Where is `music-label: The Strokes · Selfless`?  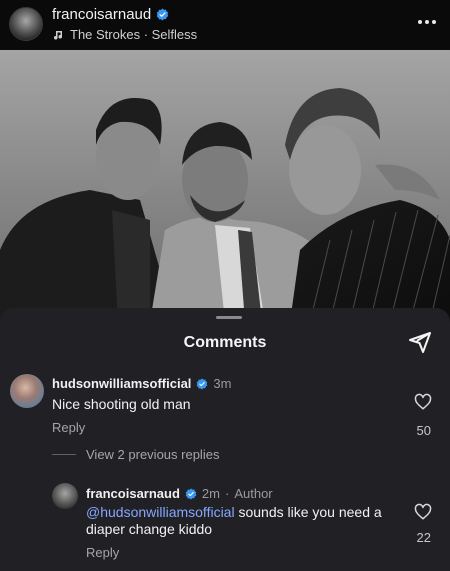
music-label: The Strokes · Selfless is located at coordinates (134, 34).